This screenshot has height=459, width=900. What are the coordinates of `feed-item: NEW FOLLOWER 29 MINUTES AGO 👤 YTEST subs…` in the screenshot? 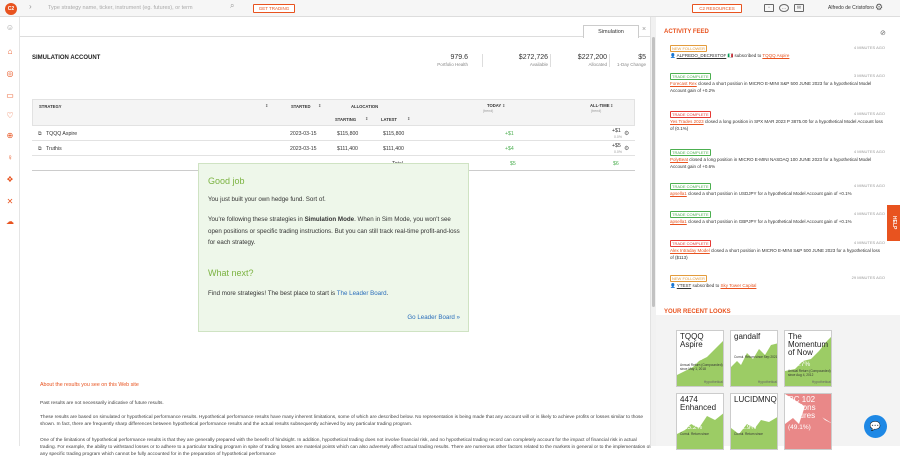 It's located at (777, 282).